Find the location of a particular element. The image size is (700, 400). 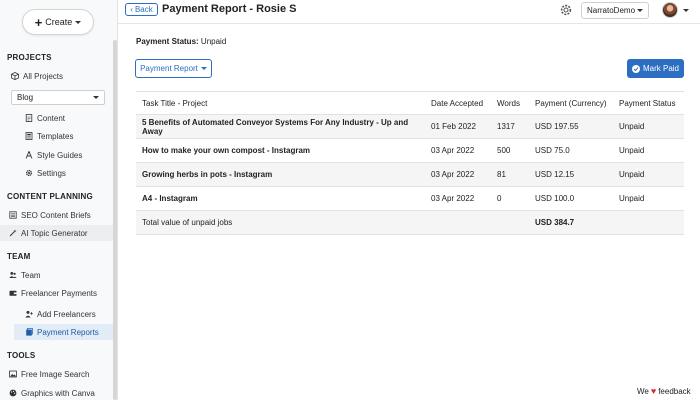

empty-cell is located at coordinates (510, 222).